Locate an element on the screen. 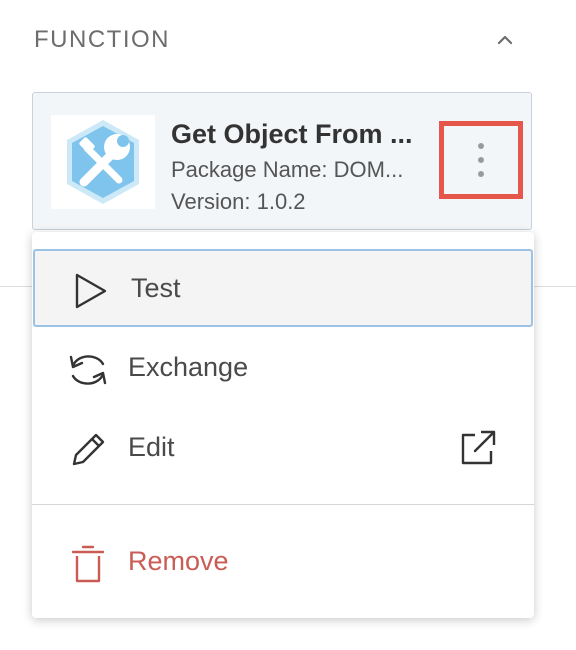 The width and height of the screenshot is (576, 650). open-external-button is located at coordinates (478, 448).